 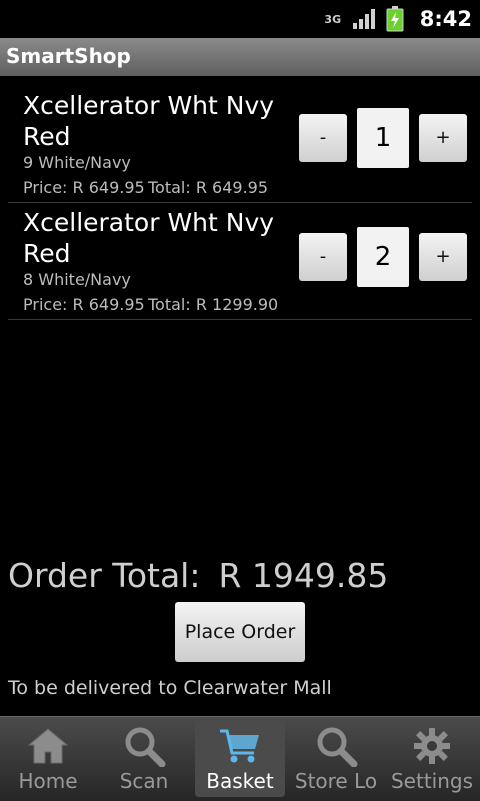 I want to click on tab-store-locator-label: Store Lo, so click(x=336, y=781).